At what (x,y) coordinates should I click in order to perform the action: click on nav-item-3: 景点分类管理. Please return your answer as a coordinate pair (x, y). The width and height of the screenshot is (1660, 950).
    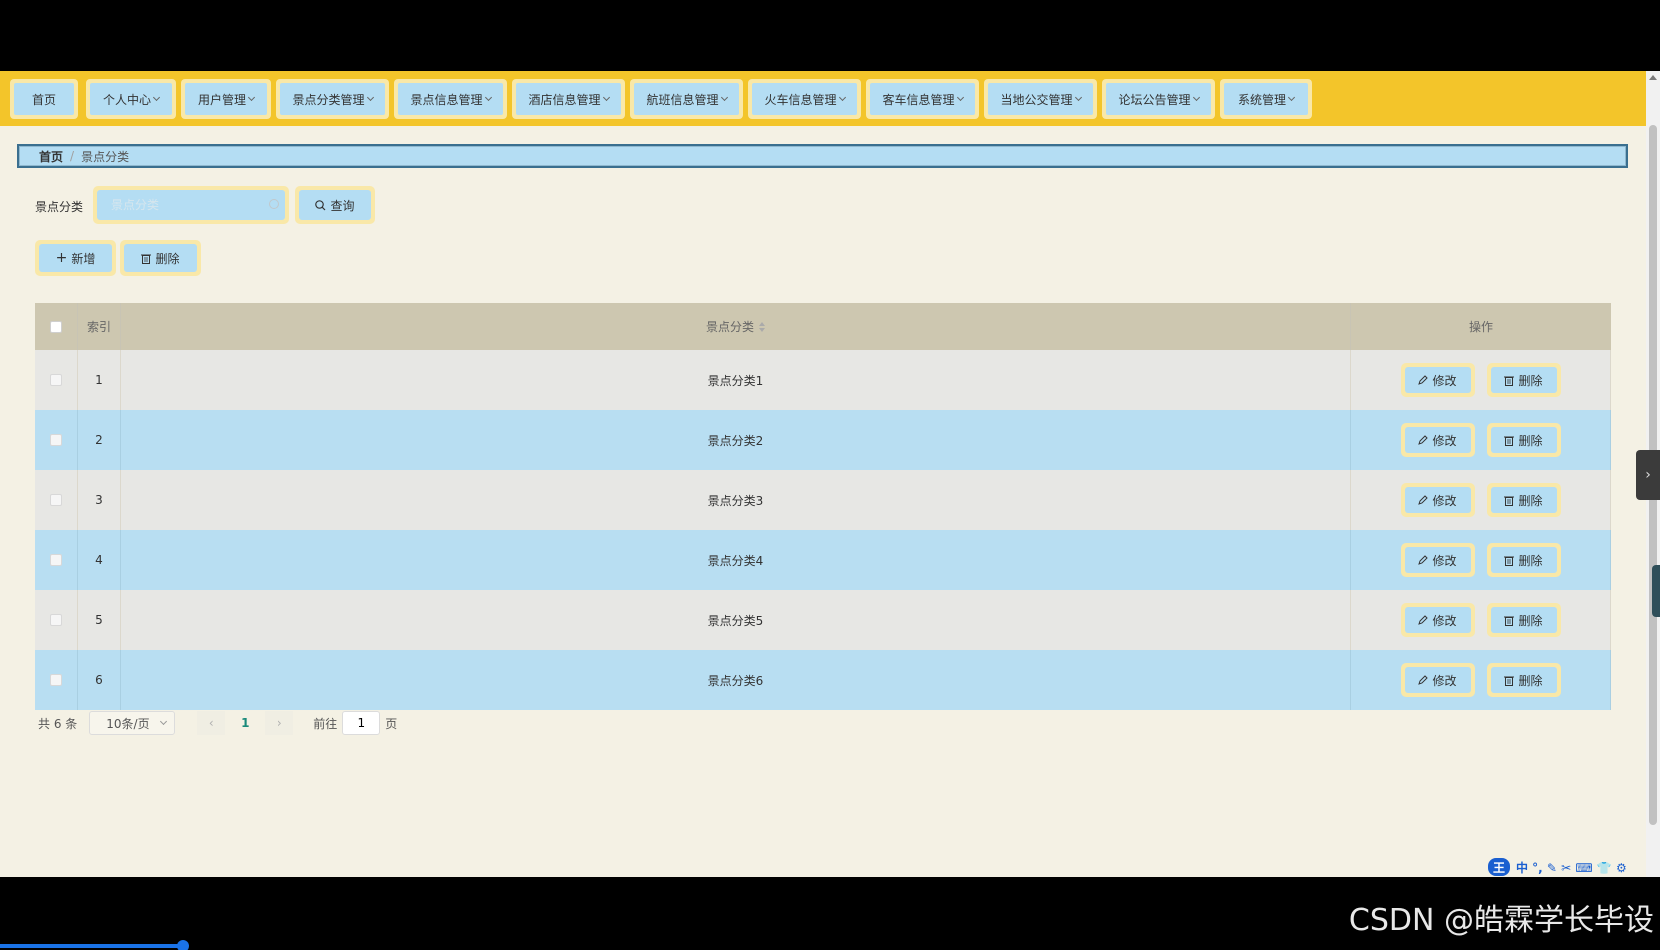
    Looking at the image, I should click on (332, 99).